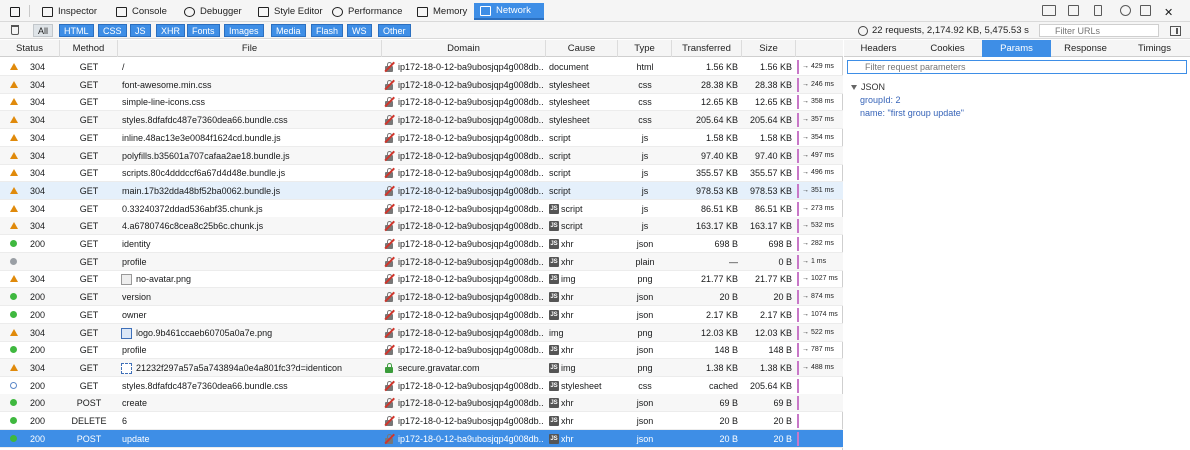 The height and width of the screenshot is (450, 1190). What do you see at coordinates (250, 48) in the screenshot?
I see `column-header-file: File` at bounding box center [250, 48].